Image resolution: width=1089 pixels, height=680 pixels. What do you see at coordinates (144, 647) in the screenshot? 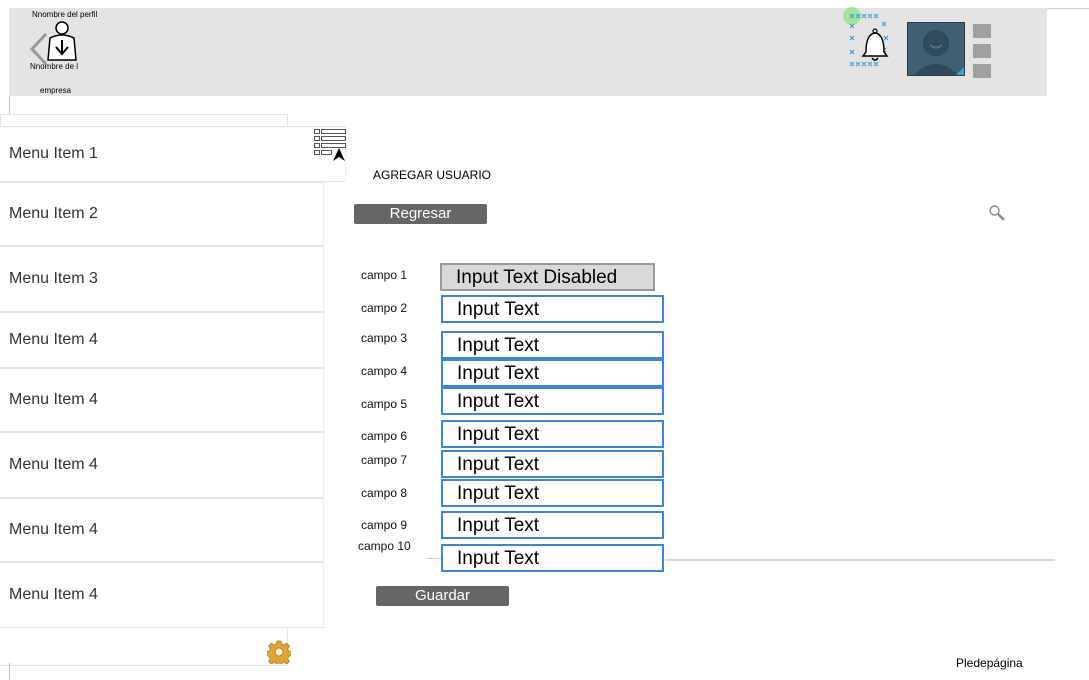
I see `sidebar-bottom` at bounding box center [144, 647].